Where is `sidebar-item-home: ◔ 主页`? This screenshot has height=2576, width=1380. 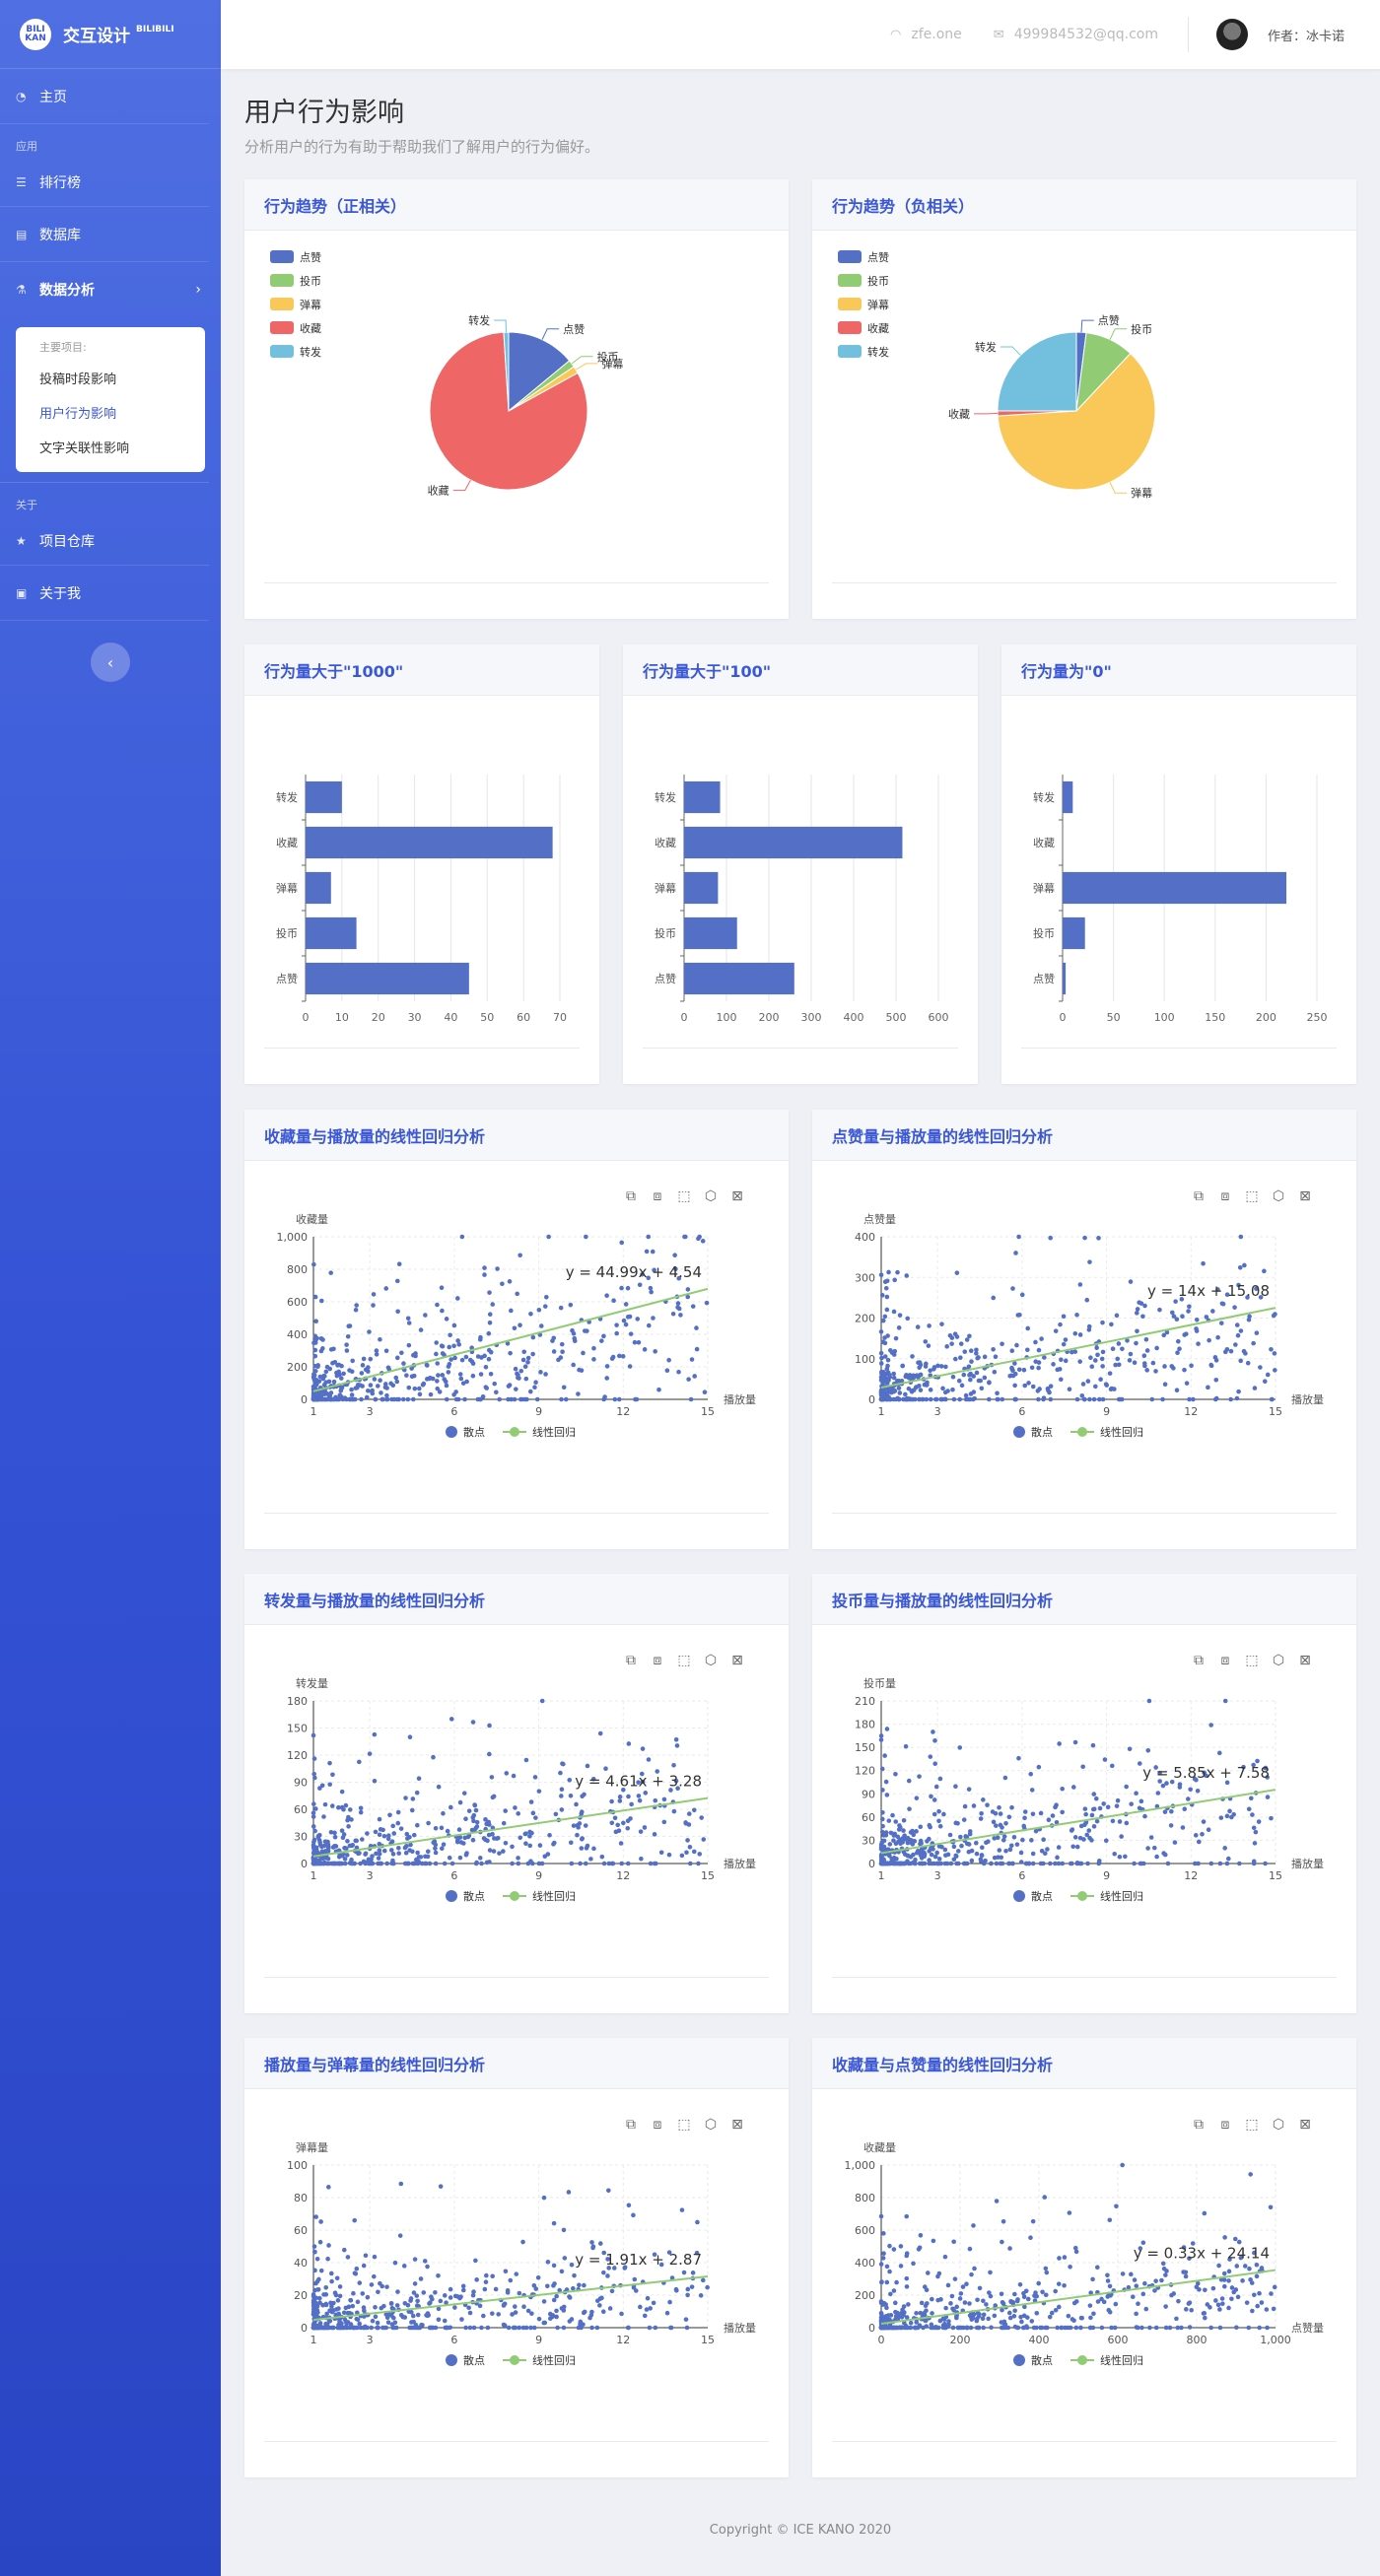 sidebar-item-home: ◔ 主页 is located at coordinates (105, 96).